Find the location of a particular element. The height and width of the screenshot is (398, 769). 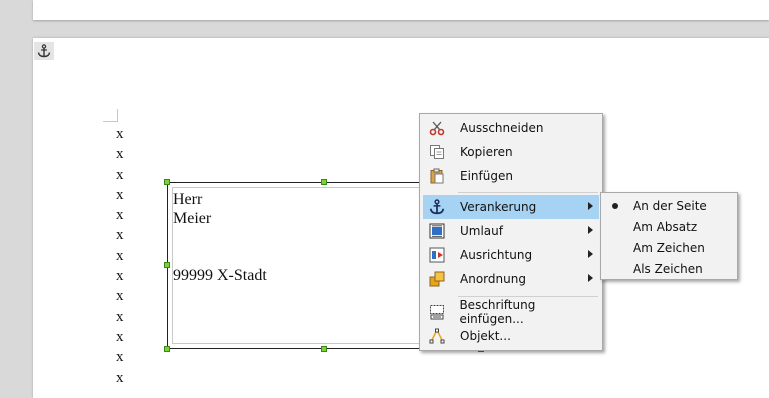

submenu-item-label: Als Zeichen is located at coordinates (668, 268).